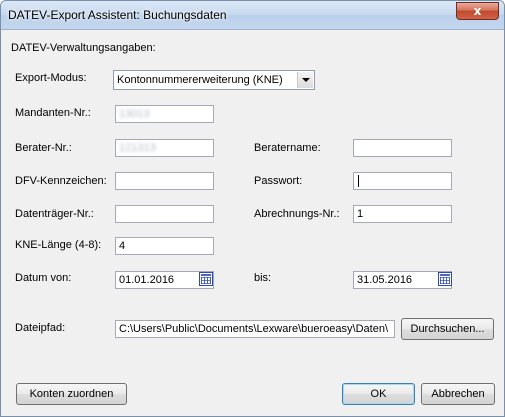  I want to click on section-heading: DATEV-Verwaltungsangaben:, so click(83, 48).